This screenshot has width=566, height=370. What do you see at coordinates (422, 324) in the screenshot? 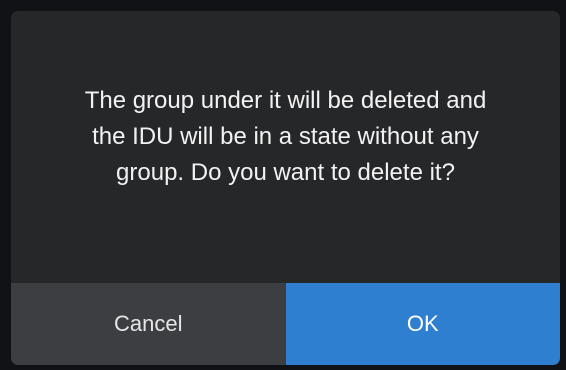
I see `ok-button: OK` at bounding box center [422, 324].